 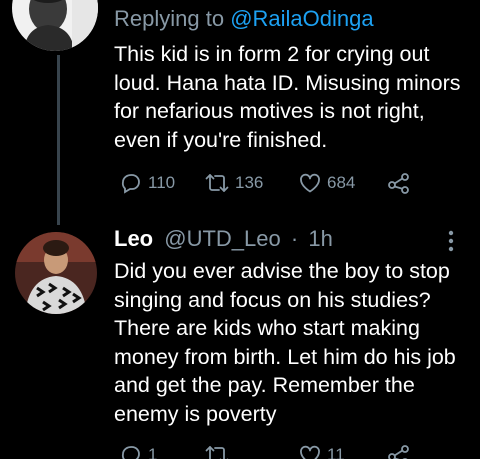 What do you see at coordinates (301, 18) in the screenshot?
I see `replying-to-mention-link: @RailaOdinga` at bounding box center [301, 18].